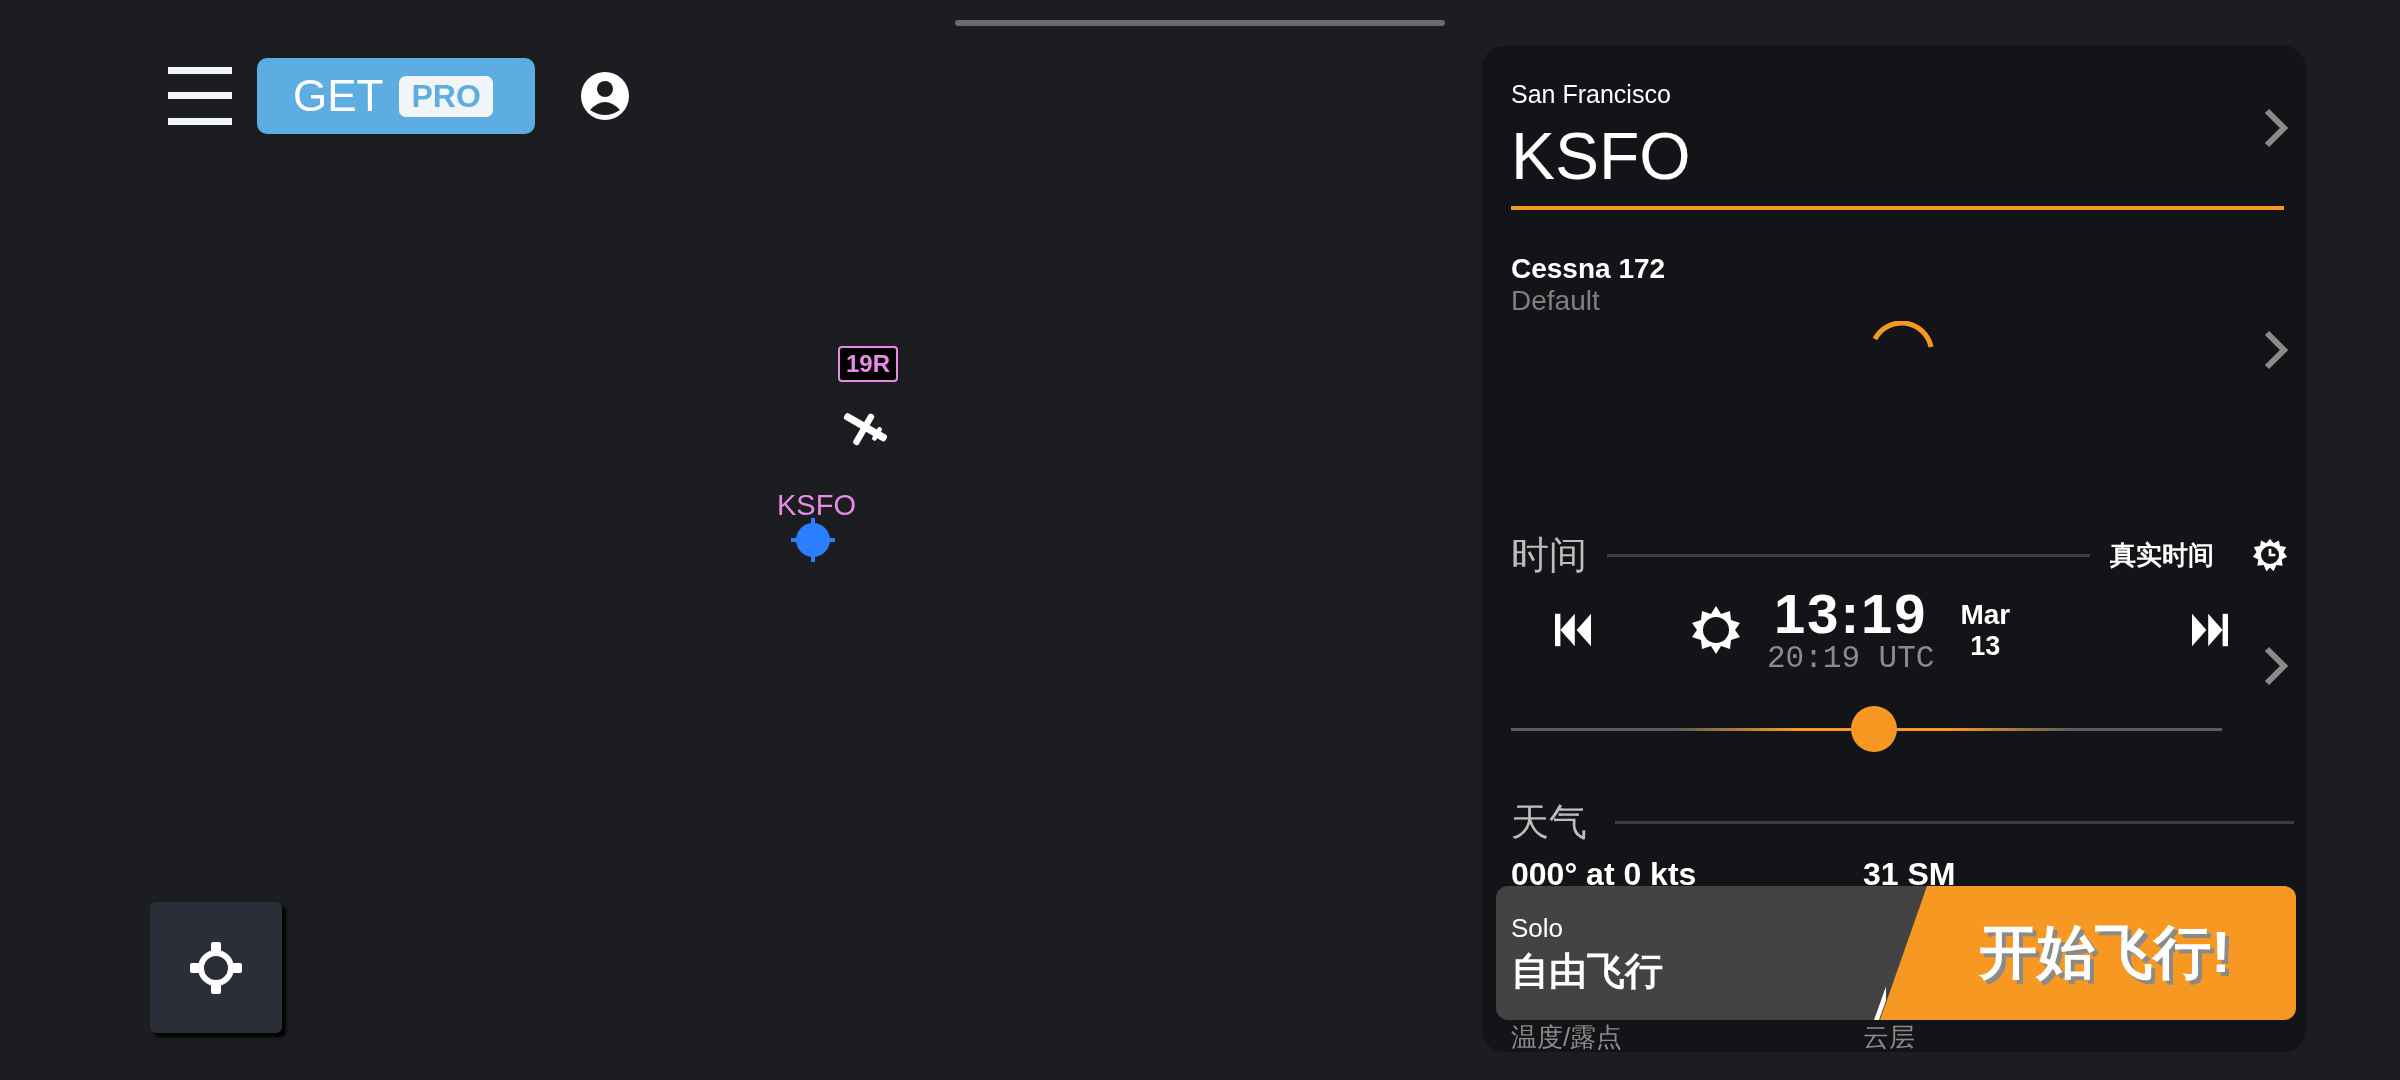 The height and width of the screenshot is (1080, 2400). What do you see at coordinates (1873, 729) in the screenshot?
I see `slider-thumb` at bounding box center [1873, 729].